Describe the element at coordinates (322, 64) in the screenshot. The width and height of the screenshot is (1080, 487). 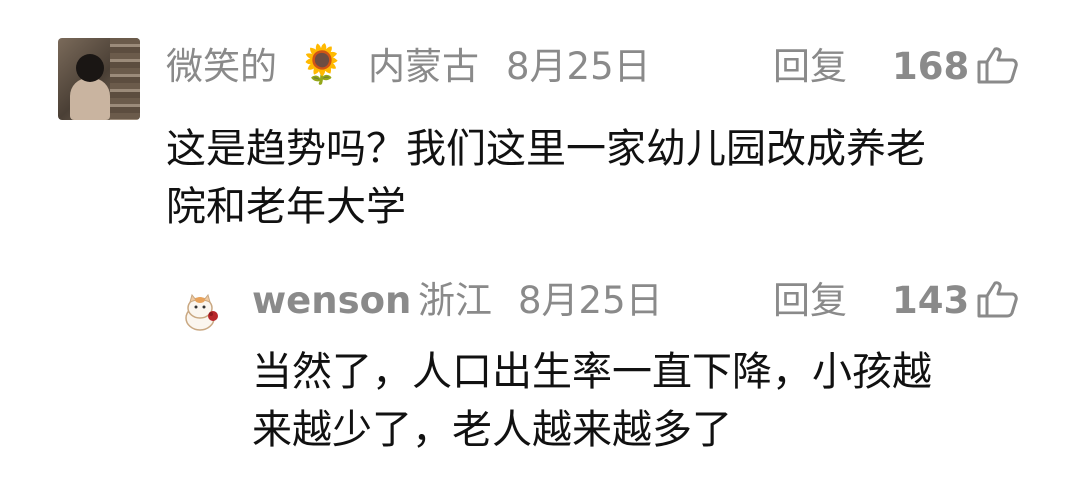
I see `sunflower-icon: 🌻` at that location.